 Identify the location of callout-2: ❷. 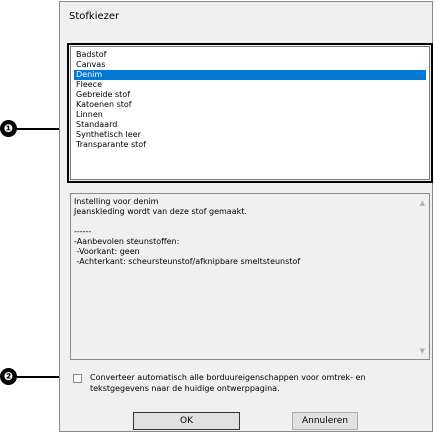
(8, 376).